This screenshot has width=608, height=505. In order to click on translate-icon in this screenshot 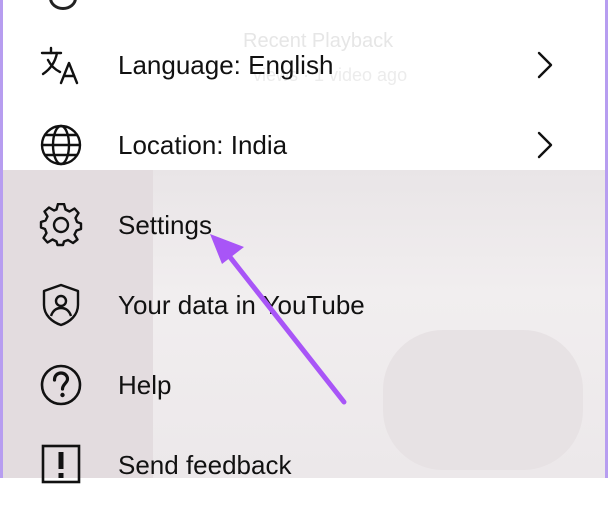, I will do `click(59, 65)`.